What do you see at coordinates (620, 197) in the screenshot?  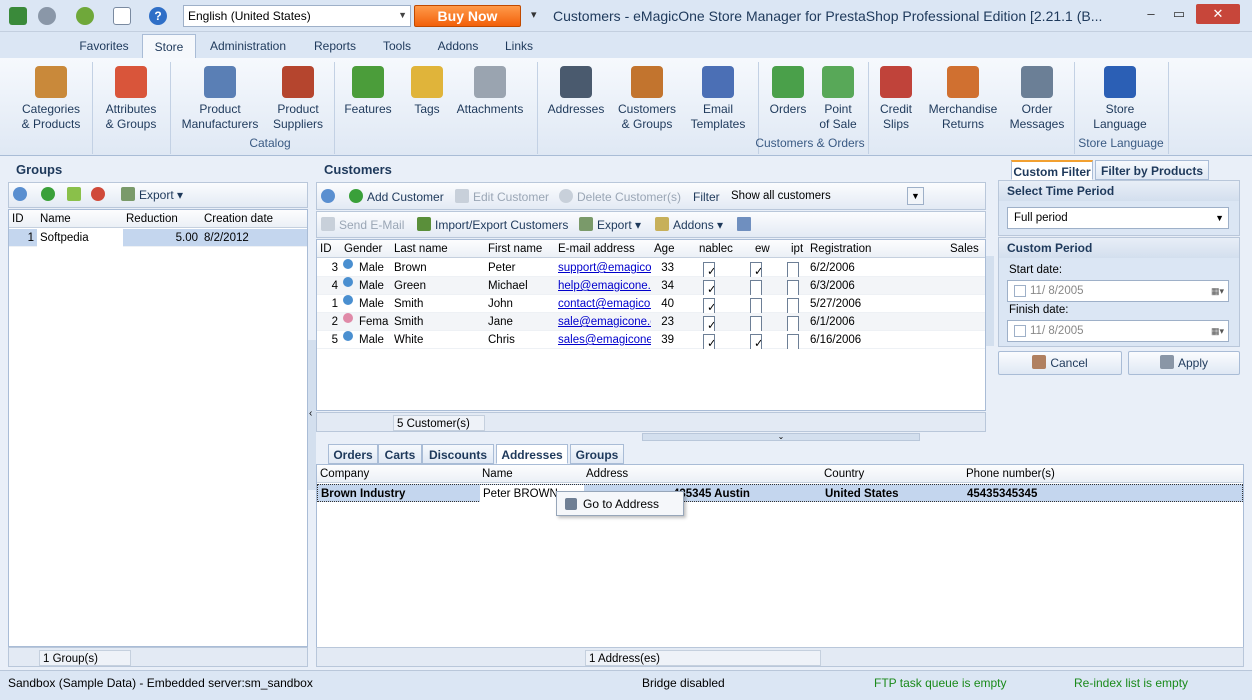 I see `delete-customer-button: Delete Customer(s)` at bounding box center [620, 197].